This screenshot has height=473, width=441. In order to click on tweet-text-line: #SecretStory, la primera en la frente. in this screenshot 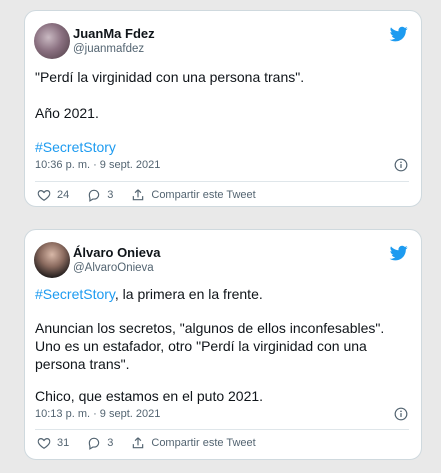, I will do `click(222, 294)`.